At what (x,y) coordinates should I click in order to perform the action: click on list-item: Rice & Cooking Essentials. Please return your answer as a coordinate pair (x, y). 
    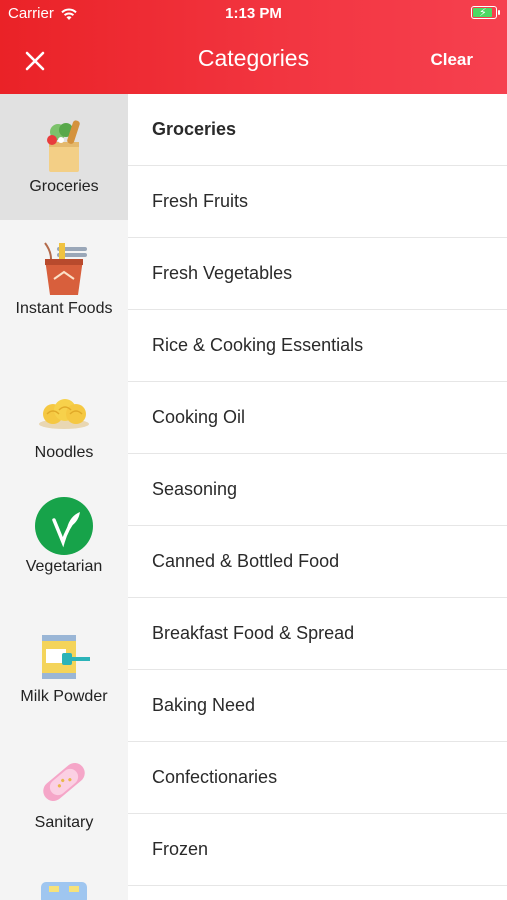
    Looking at the image, I should click on (317, 346).